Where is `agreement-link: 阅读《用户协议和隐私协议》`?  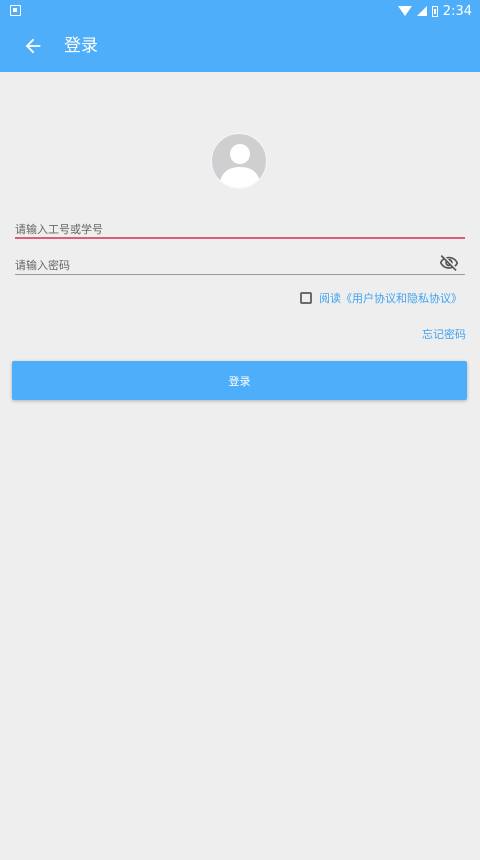 agreement-link: 阅读《用户协议和隐私协议》 is located at coordinates (390, 298).